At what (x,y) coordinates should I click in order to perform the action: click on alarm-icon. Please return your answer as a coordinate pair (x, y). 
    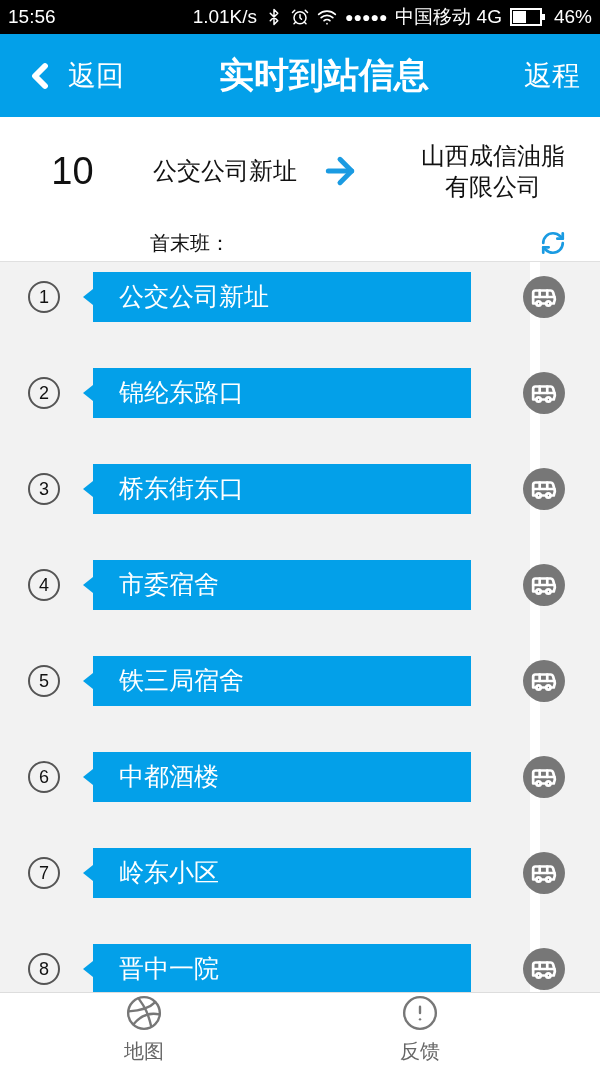
    Looking at the image, I should click on (300, 17).